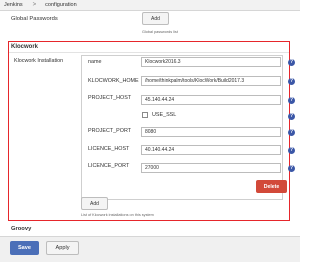 This screenshot has width=320, height=262. I want to click on delete-button: Delete, so click(271, 186).